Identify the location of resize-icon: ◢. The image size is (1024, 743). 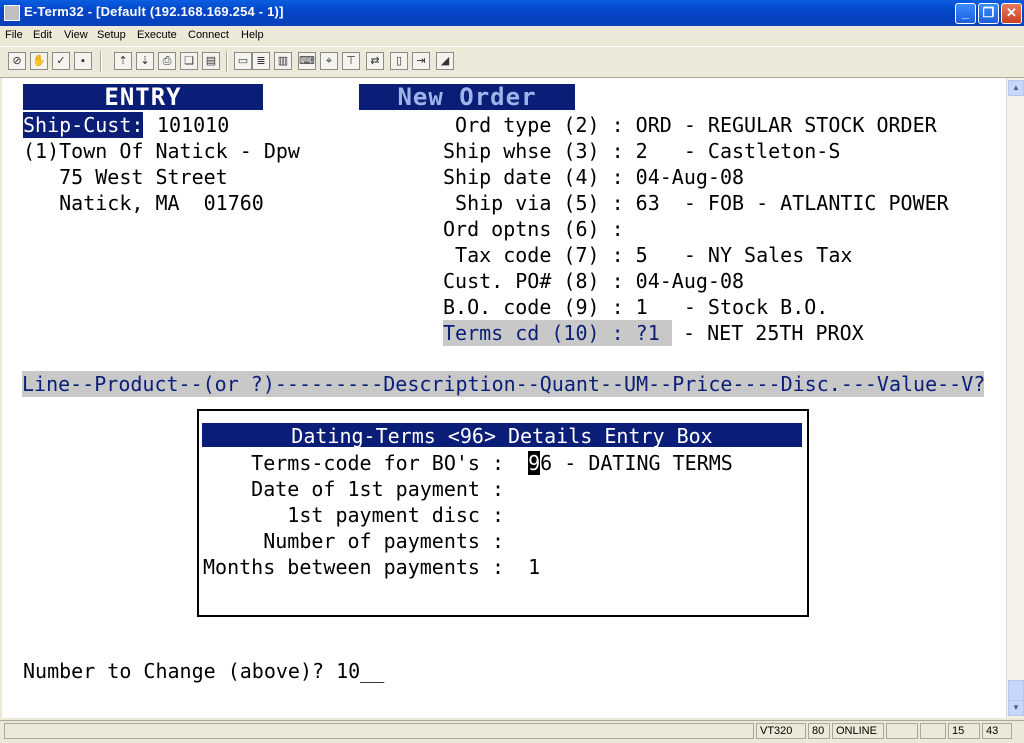
(445, 61).